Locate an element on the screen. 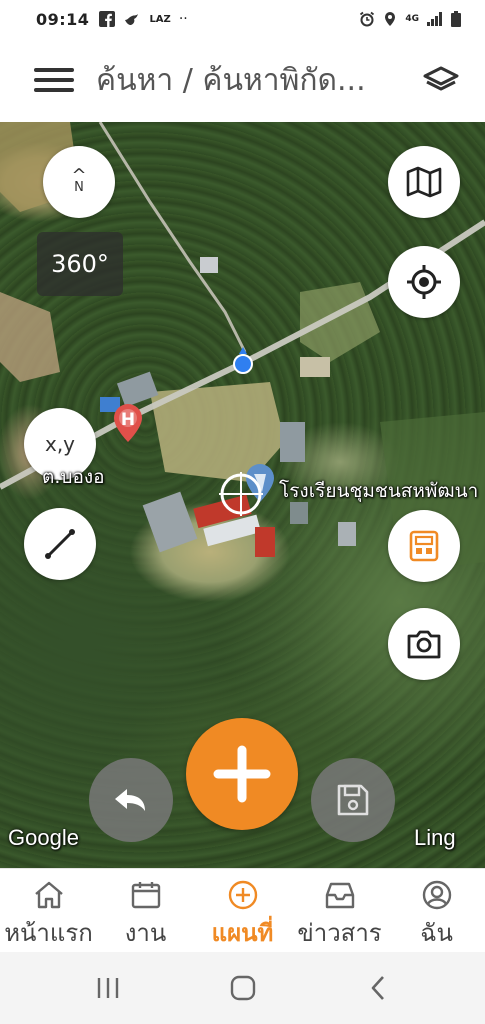  map-type-button is located at coordinates (424, 182).